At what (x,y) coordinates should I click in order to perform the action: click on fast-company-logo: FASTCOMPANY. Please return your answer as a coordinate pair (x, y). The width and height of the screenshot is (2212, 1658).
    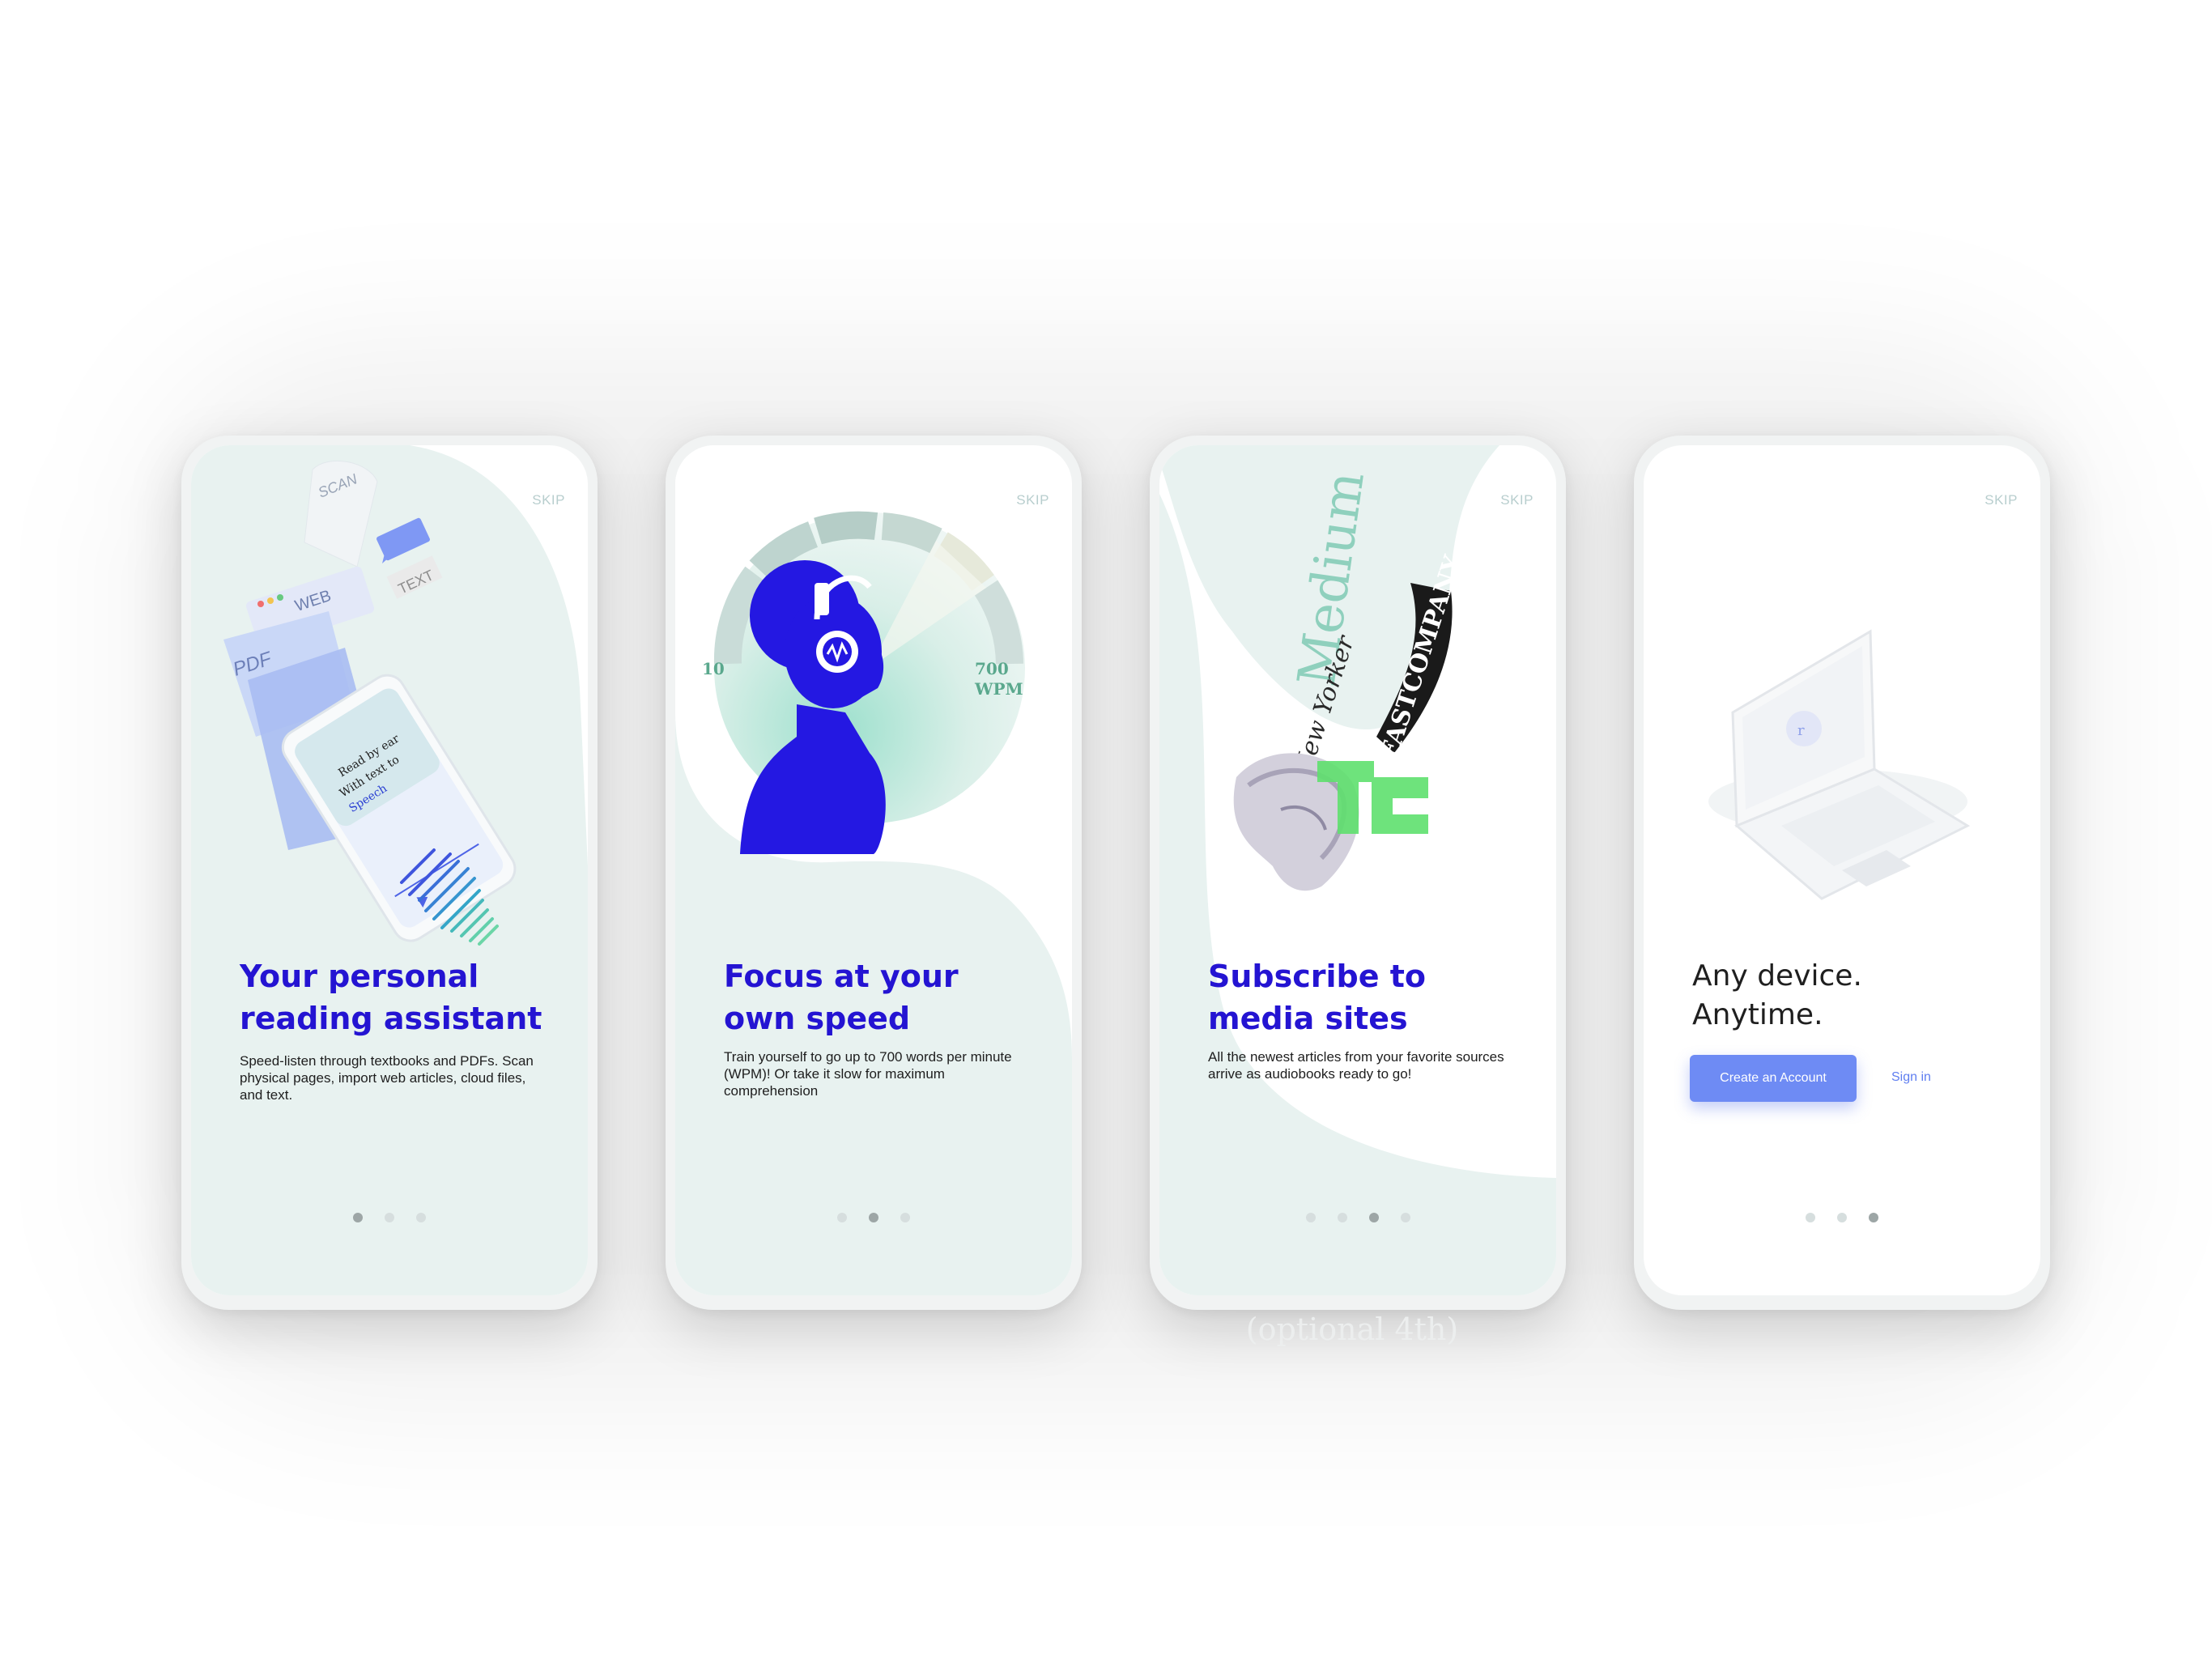
    Looking at the image, I should click on (1422, 657).